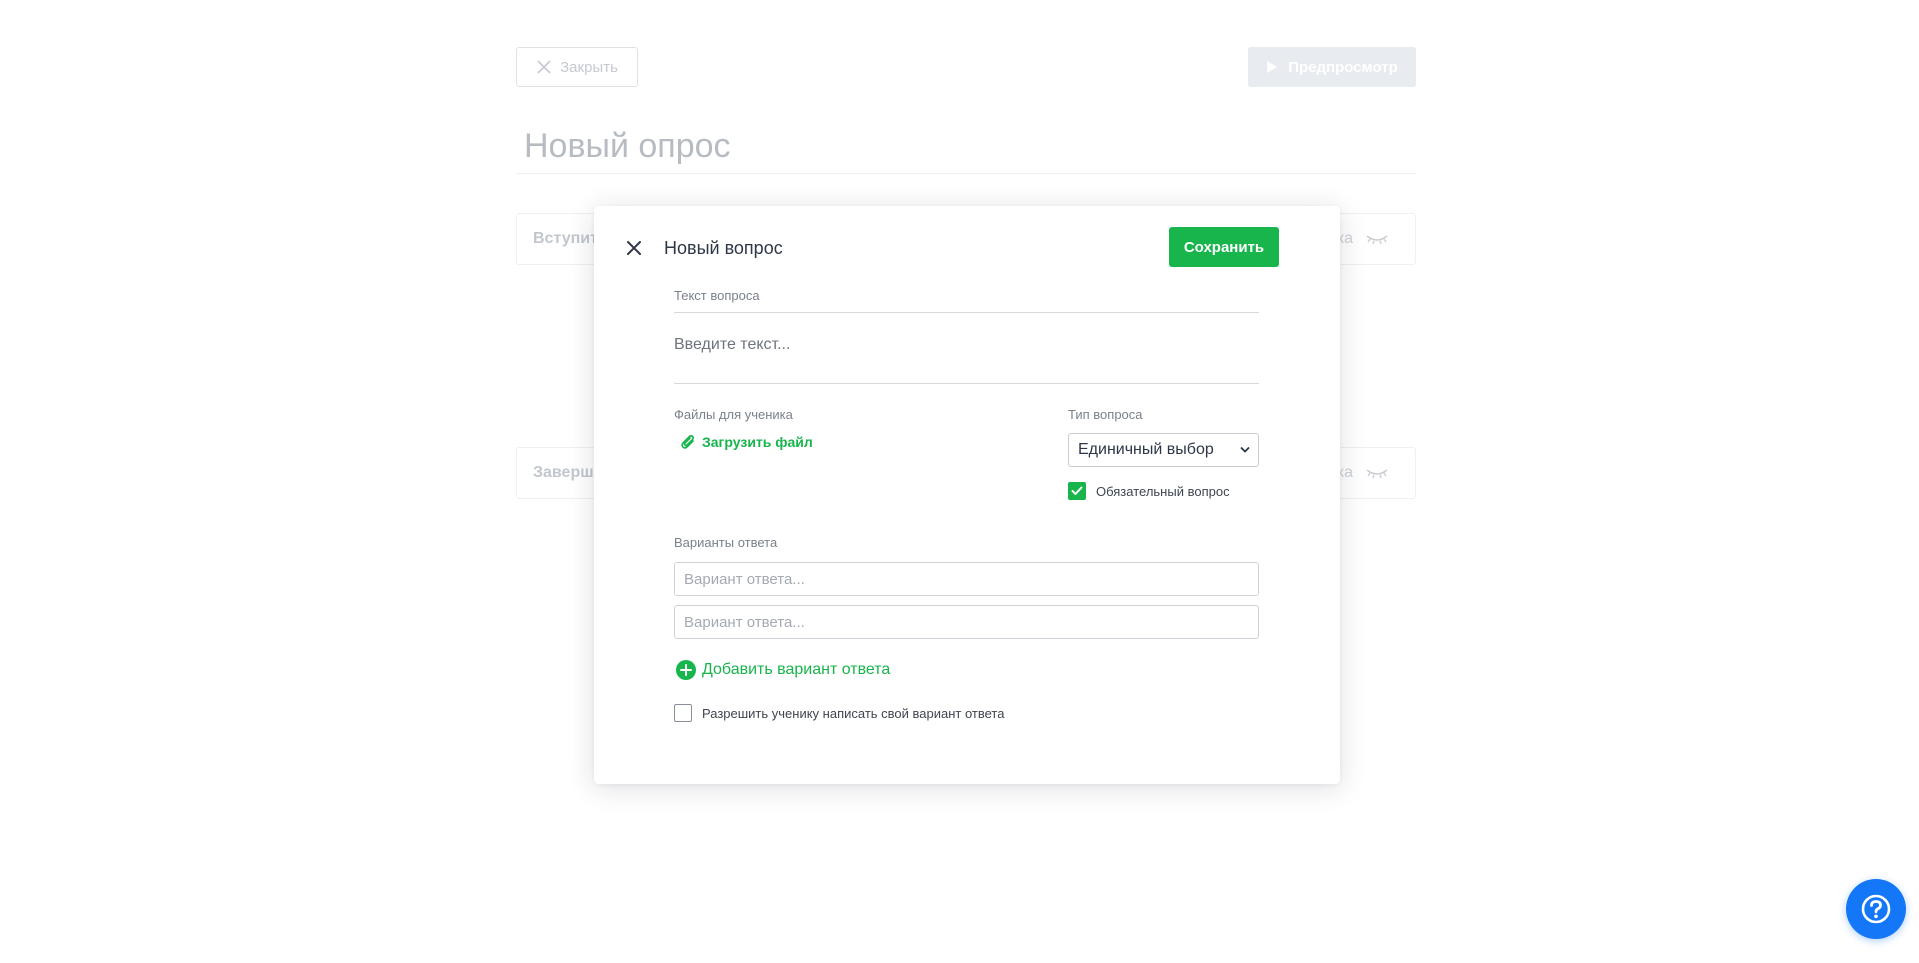  I want to click on required-question-checkbox: Обязательный вопрос, so click(1149, 491).